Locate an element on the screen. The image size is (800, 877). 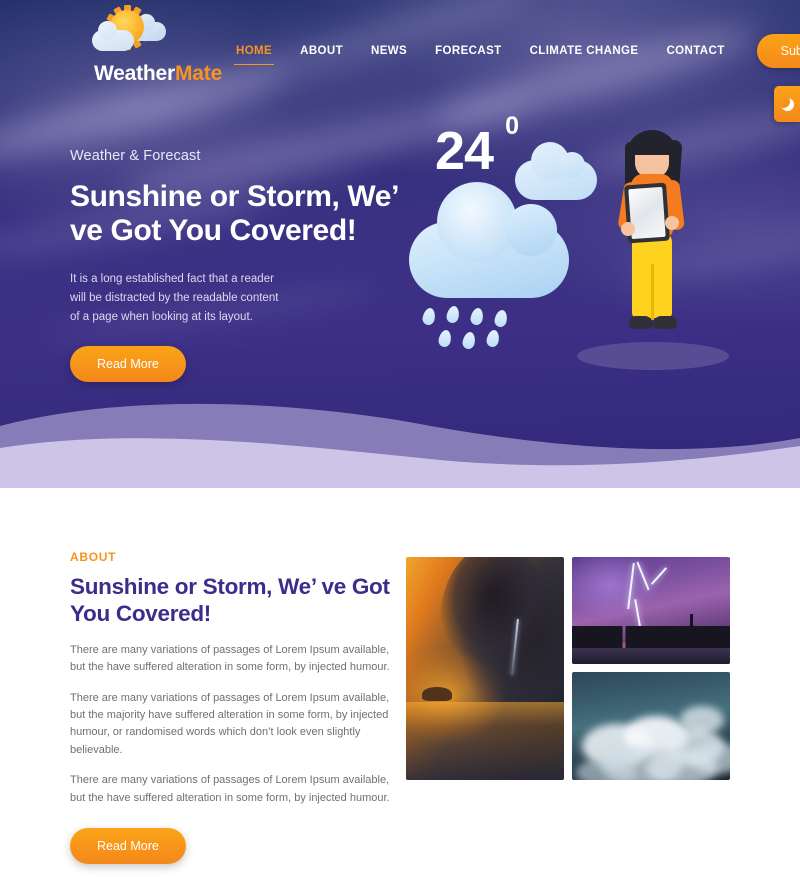
nav-item-news: NEWS is located at coordinates (389, 51).